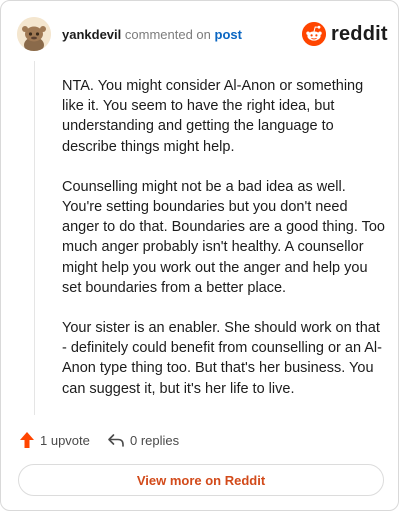 This screenshot has width=400, height=512. I want to click on comment-actions: 1 upvote 0 replies, so click(200, 440).